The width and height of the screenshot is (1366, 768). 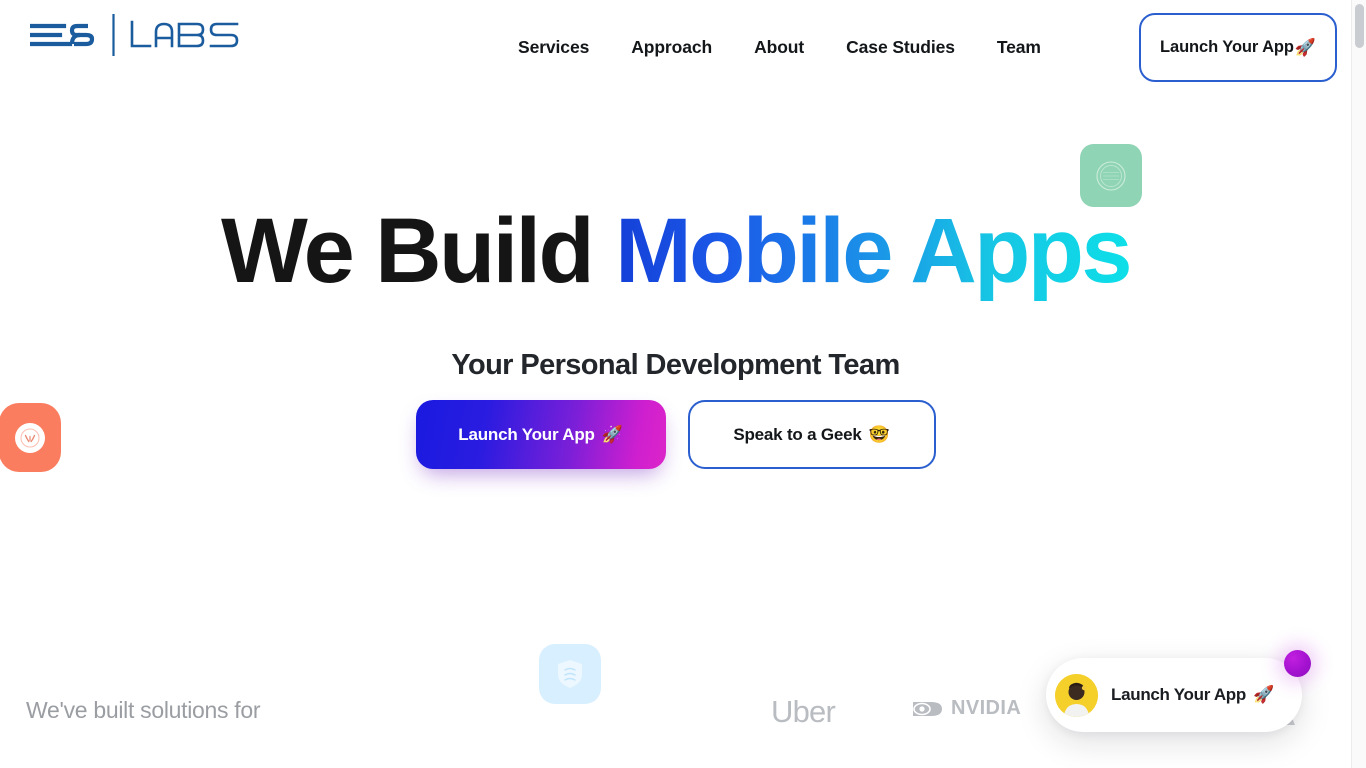 I want to click on nvidia-eye-icon, so click(x=927, y=708).